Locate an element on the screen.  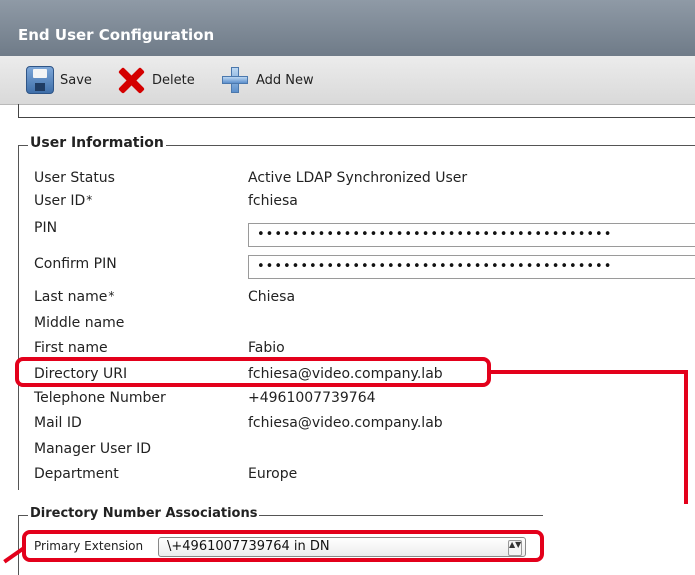
confirm-pin-label: Confirm PIN is located at coordinates (75, 264).